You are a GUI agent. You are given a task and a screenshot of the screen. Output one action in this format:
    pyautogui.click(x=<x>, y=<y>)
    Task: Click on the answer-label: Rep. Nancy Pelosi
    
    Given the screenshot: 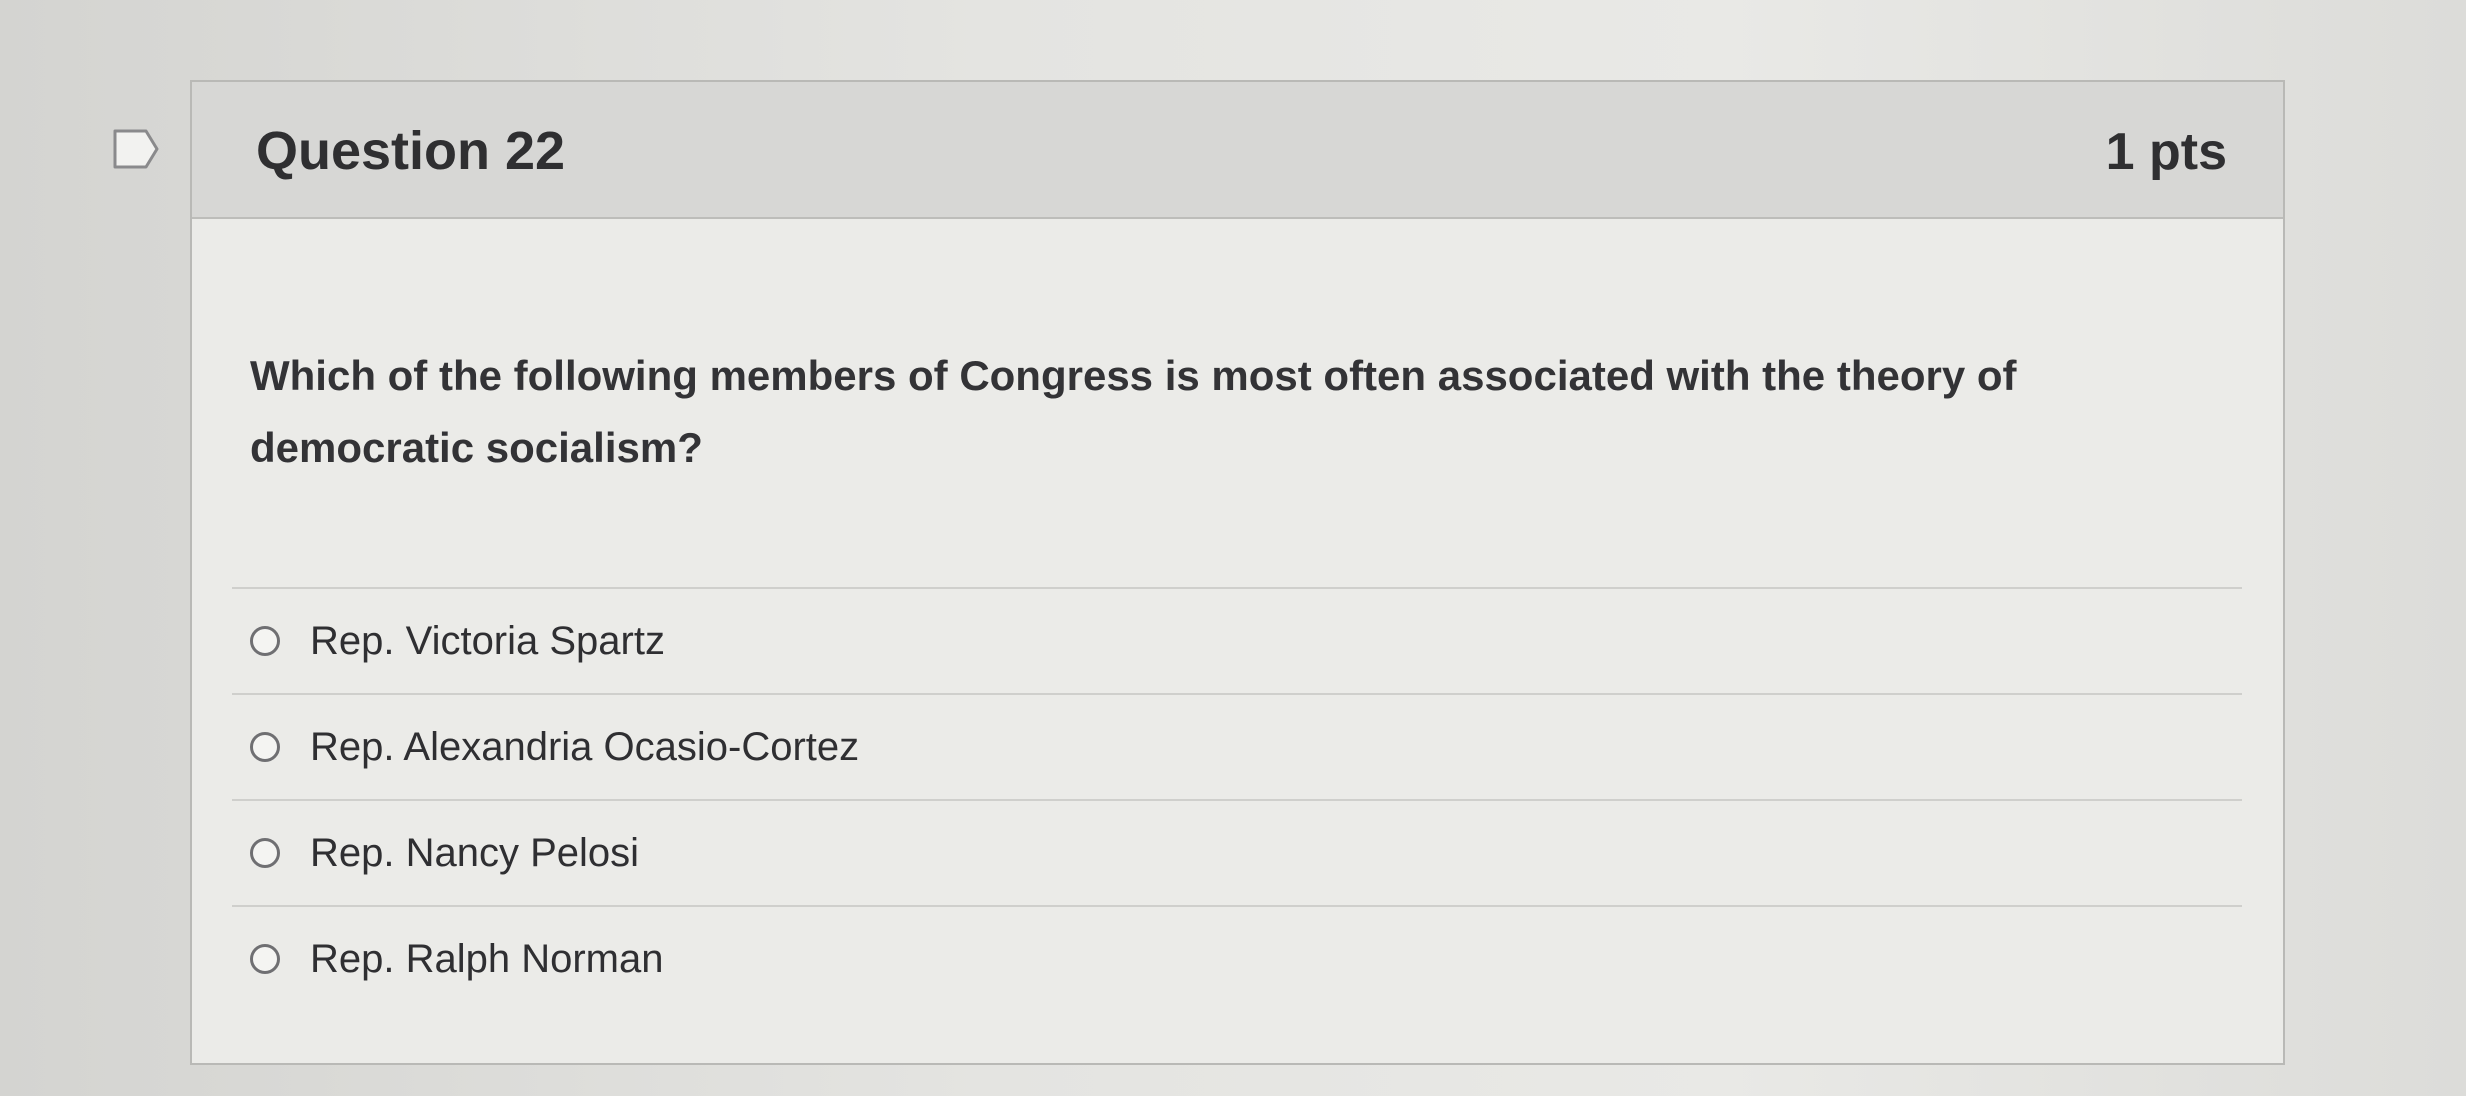 What is the action you would take?
    pyautogui.click(x=475, y=852)
    